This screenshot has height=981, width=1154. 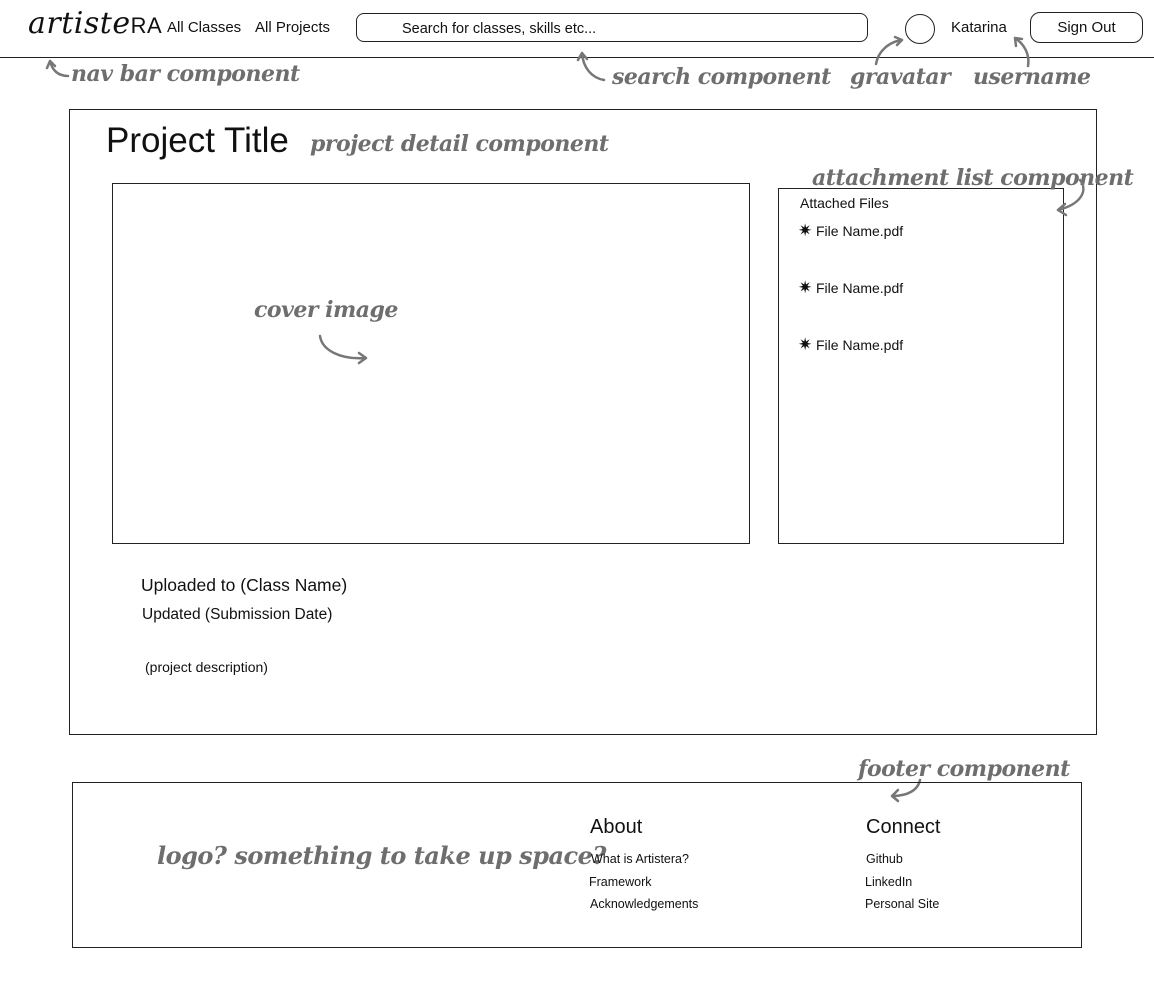 What do you see at coordinates (921, 366) in the screenshot?
I see `attachment-list` at bounding box center [921, 366].